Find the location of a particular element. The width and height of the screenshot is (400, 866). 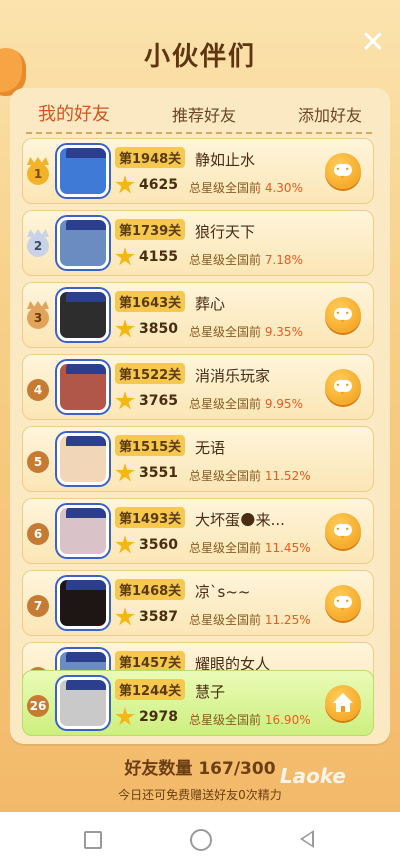

level-label: 第1522关 is located at coordinates (150, 373).